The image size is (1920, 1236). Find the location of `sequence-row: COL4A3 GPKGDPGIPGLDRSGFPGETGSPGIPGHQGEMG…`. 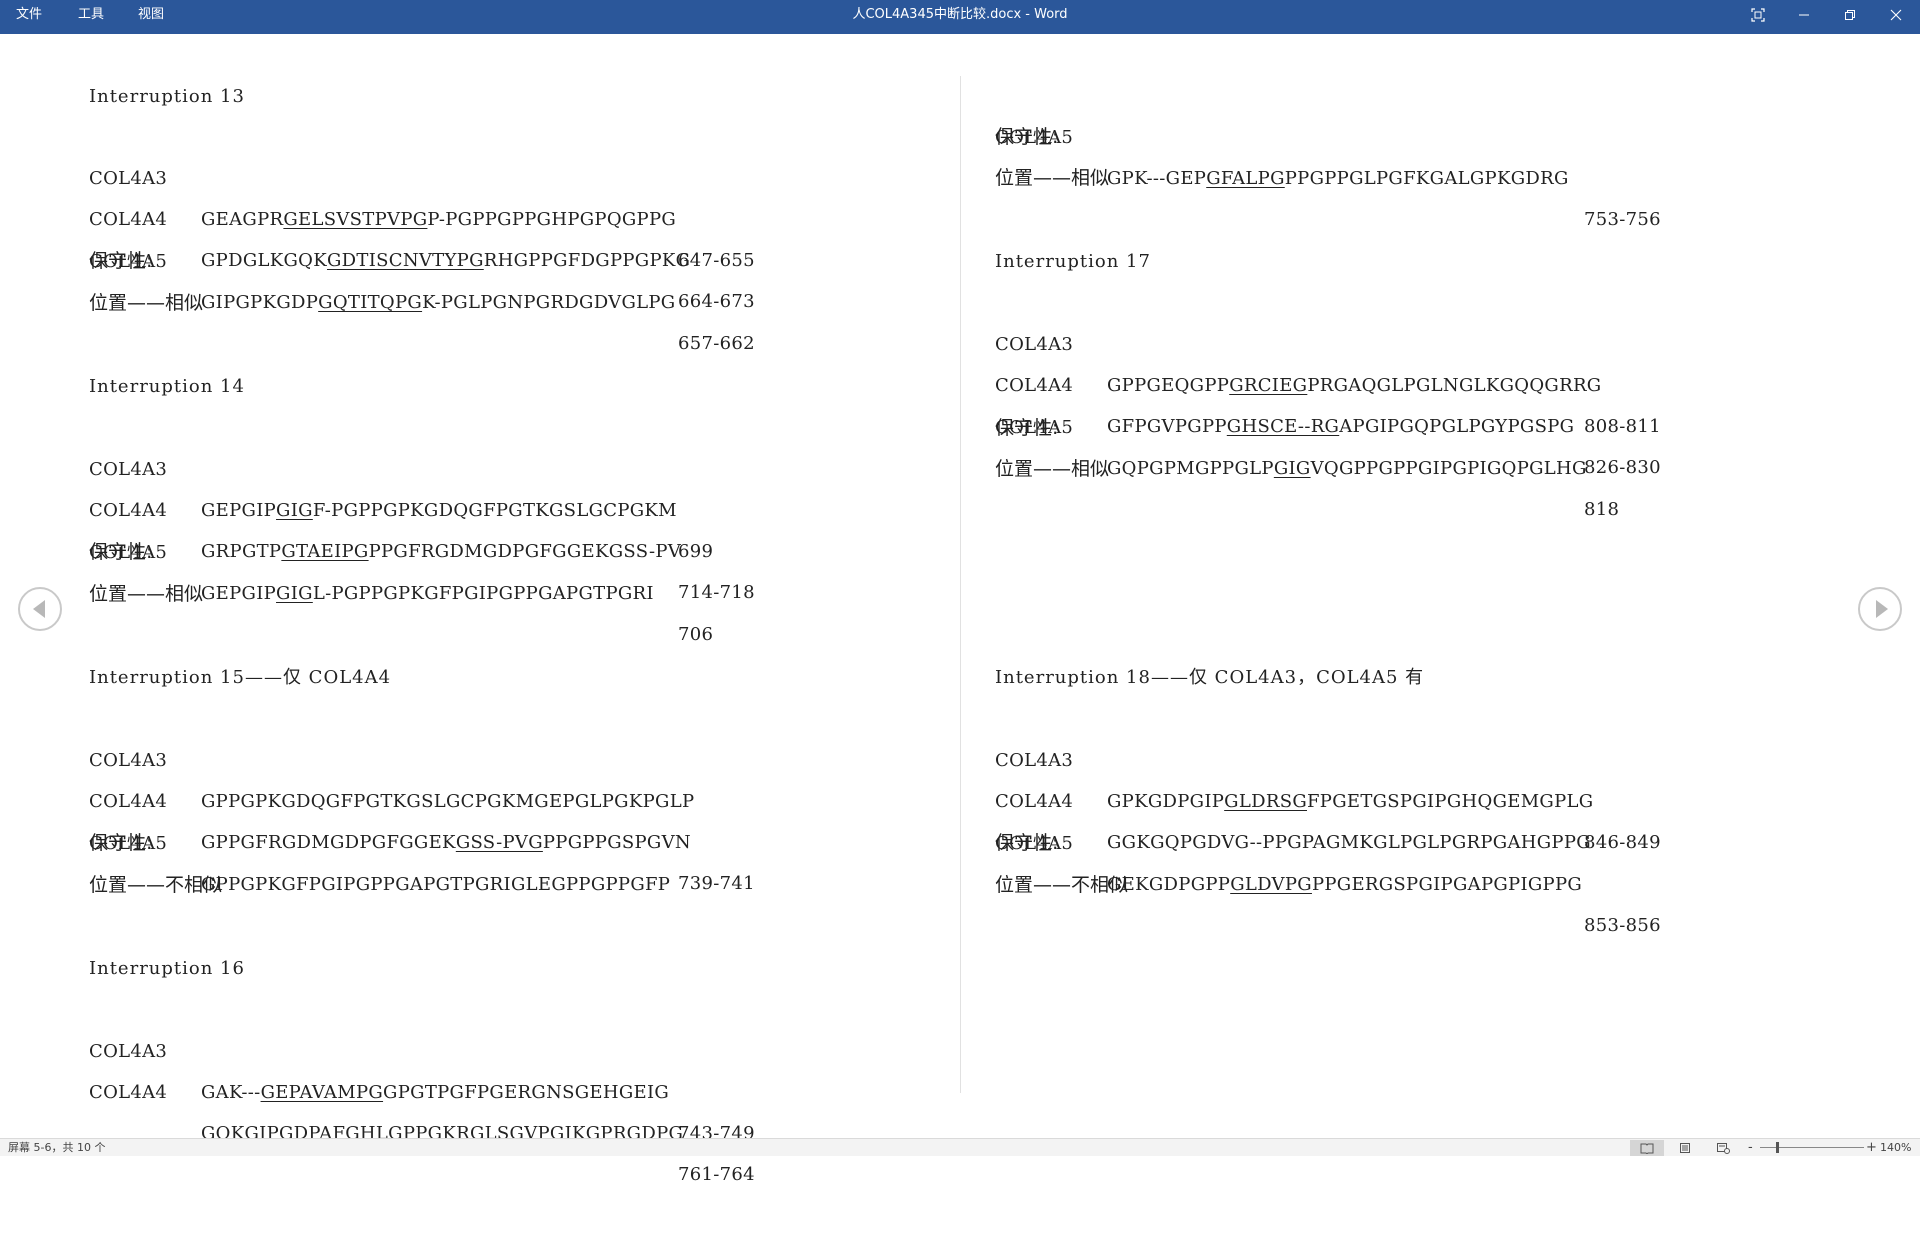

sequence-row: COL4A3 GPKGDPGIPGLDRSGFPGETGSPGIPGHQGEMG… is located at coordinates (1328, 776).